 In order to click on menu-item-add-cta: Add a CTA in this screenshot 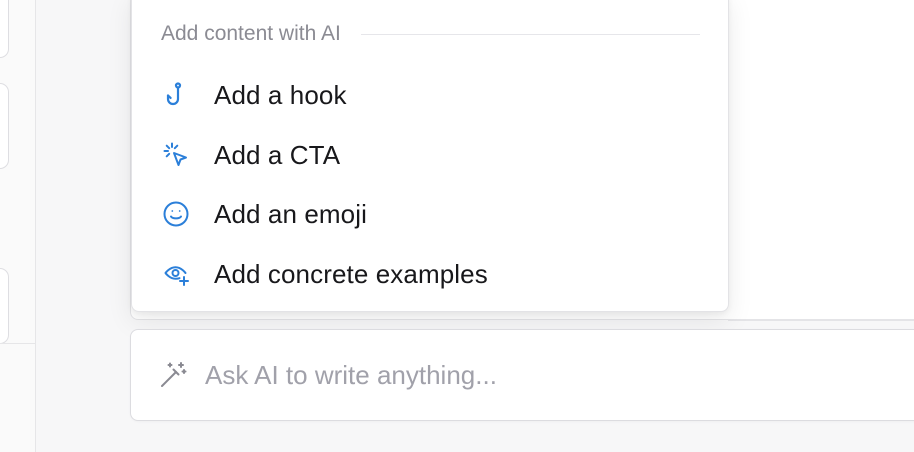, I will do `click(430, 155)`.